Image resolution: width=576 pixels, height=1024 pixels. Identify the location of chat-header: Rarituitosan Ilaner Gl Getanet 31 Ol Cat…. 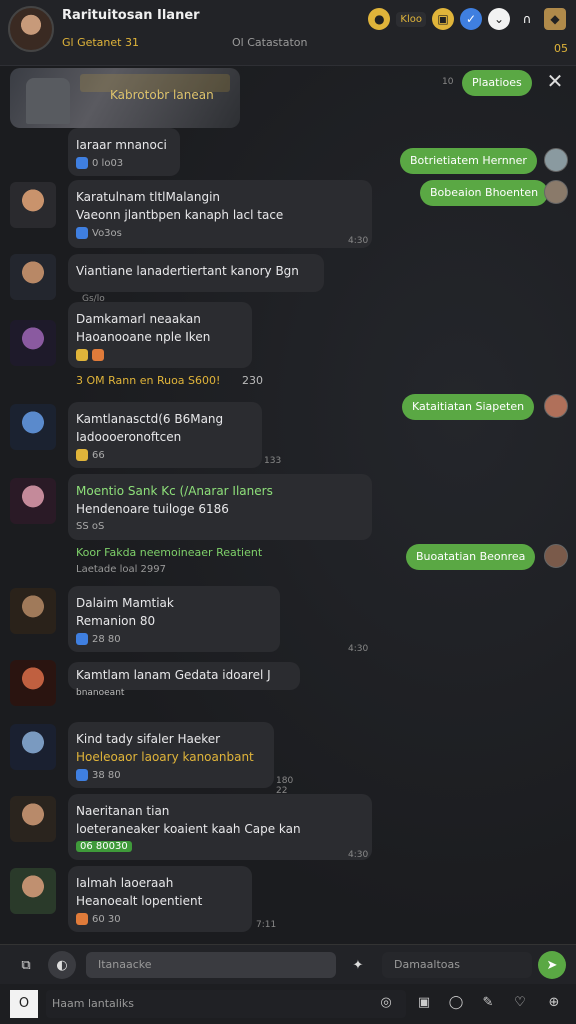
(288, 33).